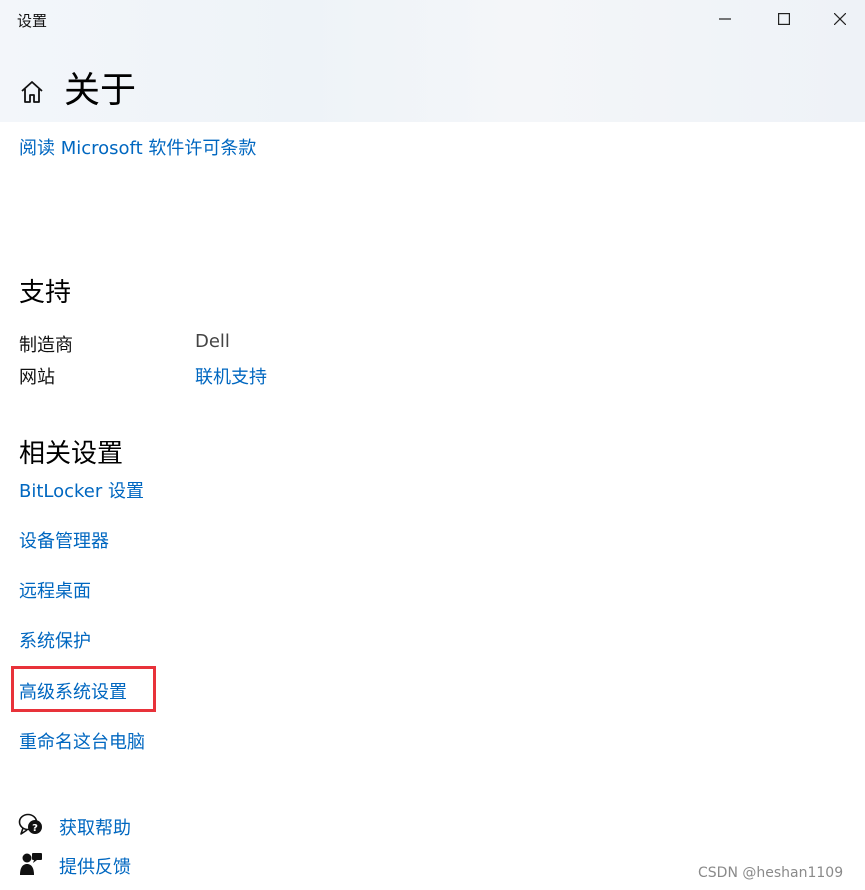 The height and width of the screenshot is (890, 865). I want to click on close-button, so click(839, 19).